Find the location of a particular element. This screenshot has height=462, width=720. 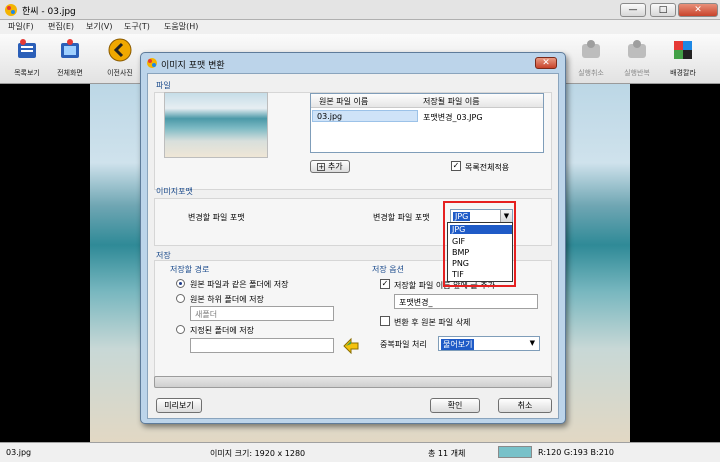

menu-tools: 도구(T) is located at coordinates (137, 26).